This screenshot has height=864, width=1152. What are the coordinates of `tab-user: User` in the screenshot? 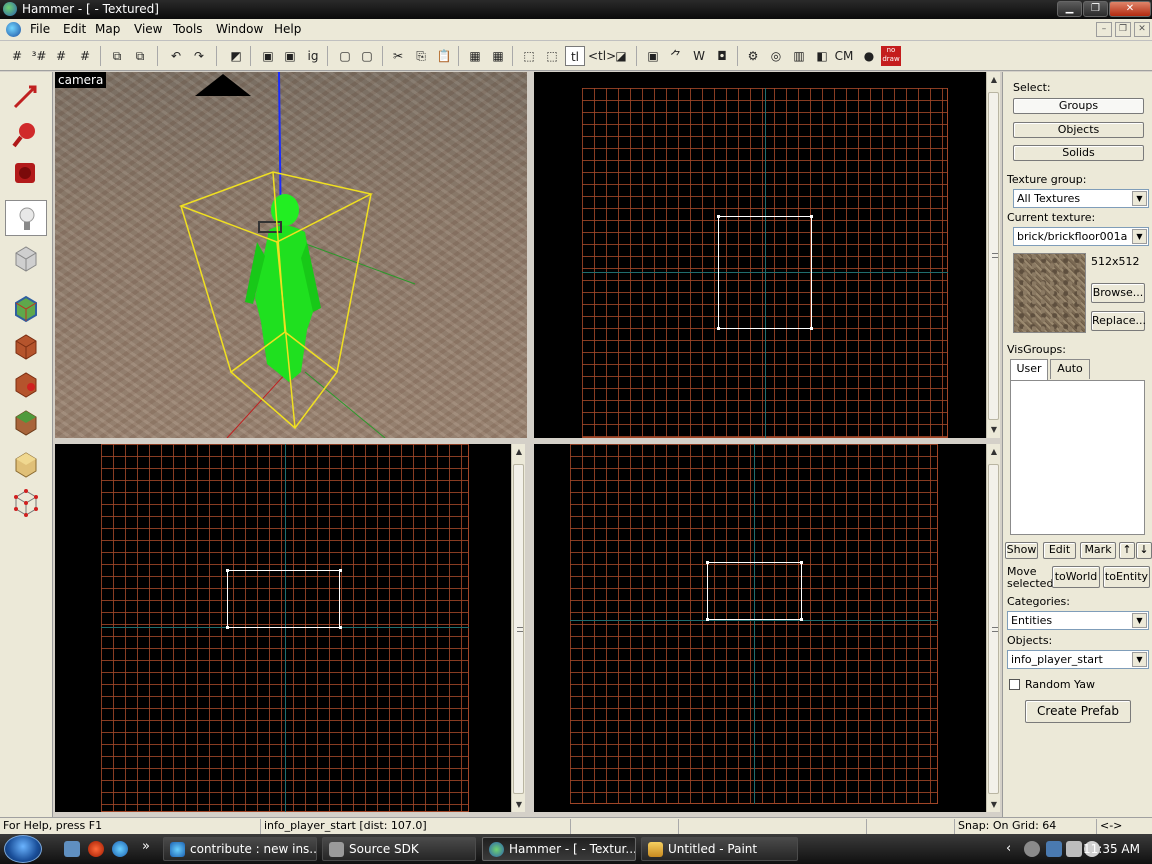 It's located at (1029, 369).